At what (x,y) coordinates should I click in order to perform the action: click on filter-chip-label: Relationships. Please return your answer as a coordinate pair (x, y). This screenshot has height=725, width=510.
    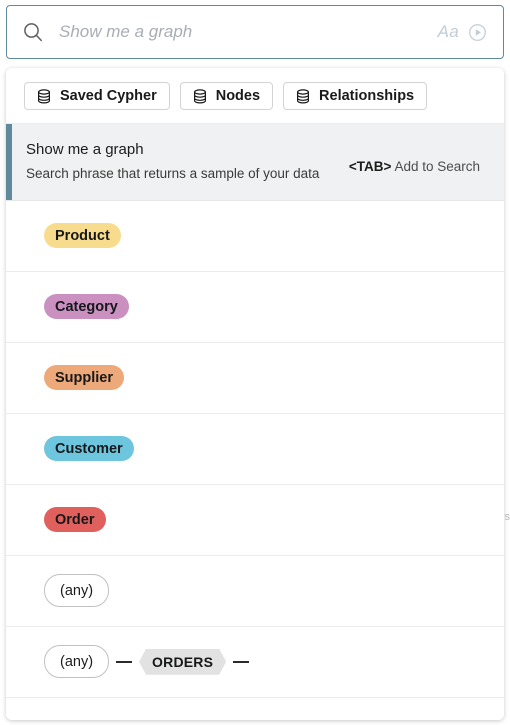
    Looking at the image, I should click on (367, 96).